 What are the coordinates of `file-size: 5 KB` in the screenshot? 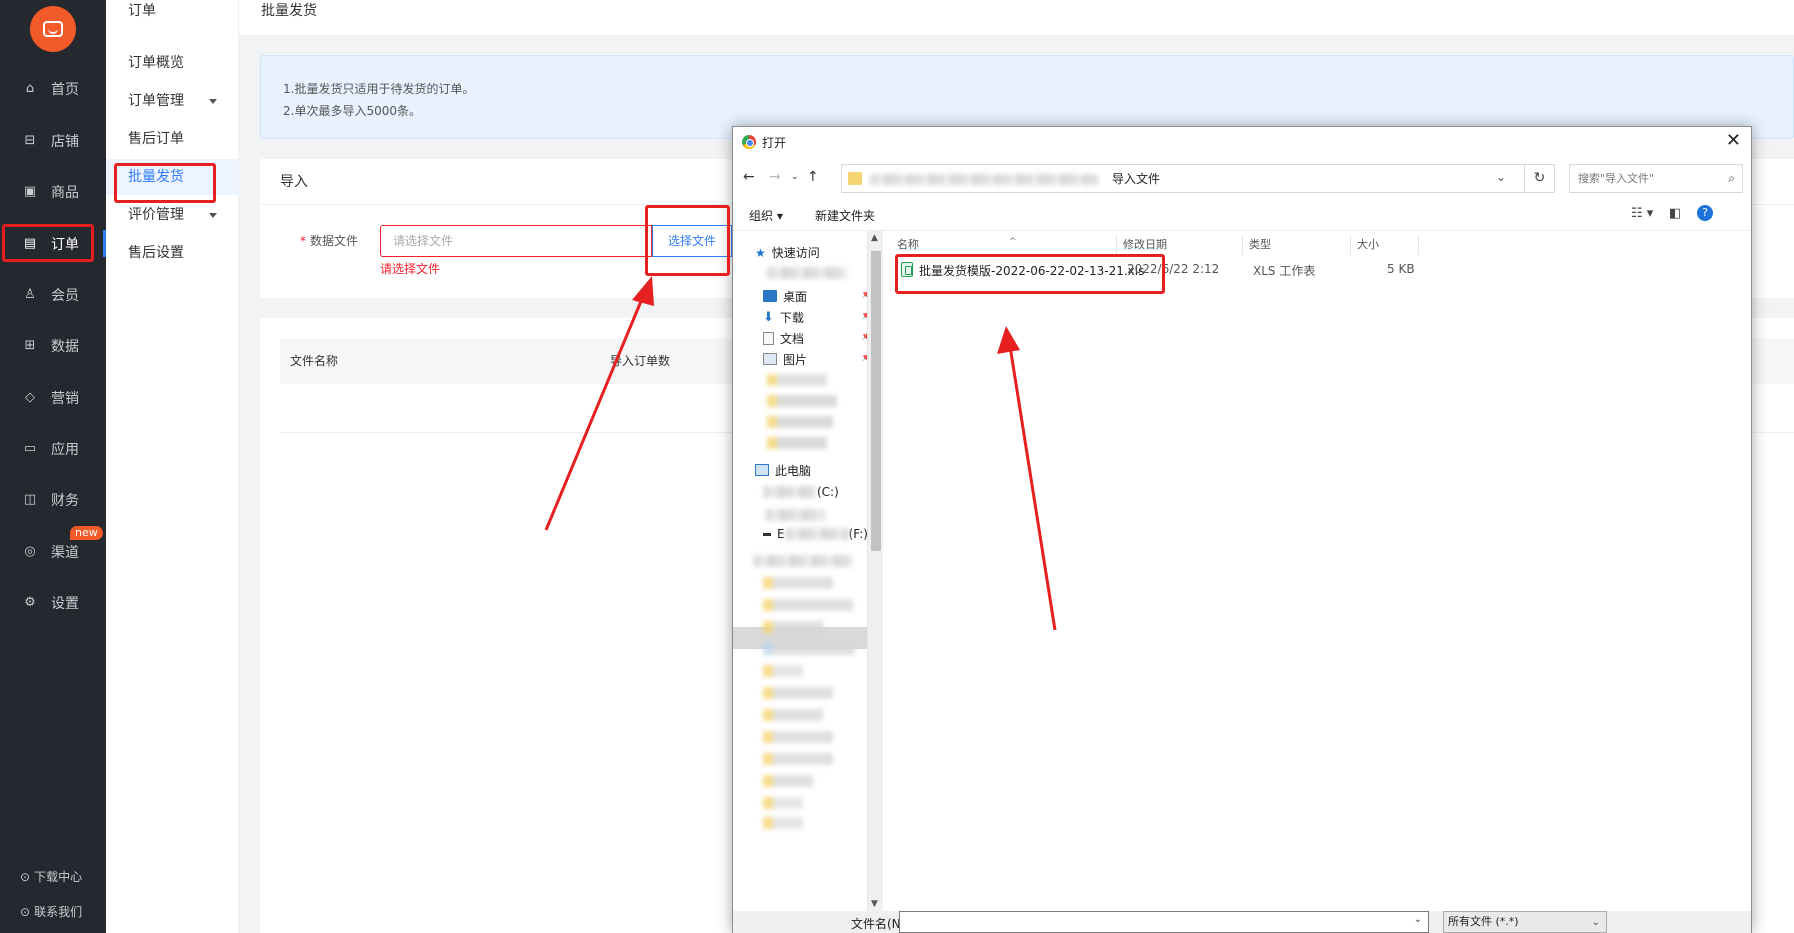 It's located at (1401, 269).